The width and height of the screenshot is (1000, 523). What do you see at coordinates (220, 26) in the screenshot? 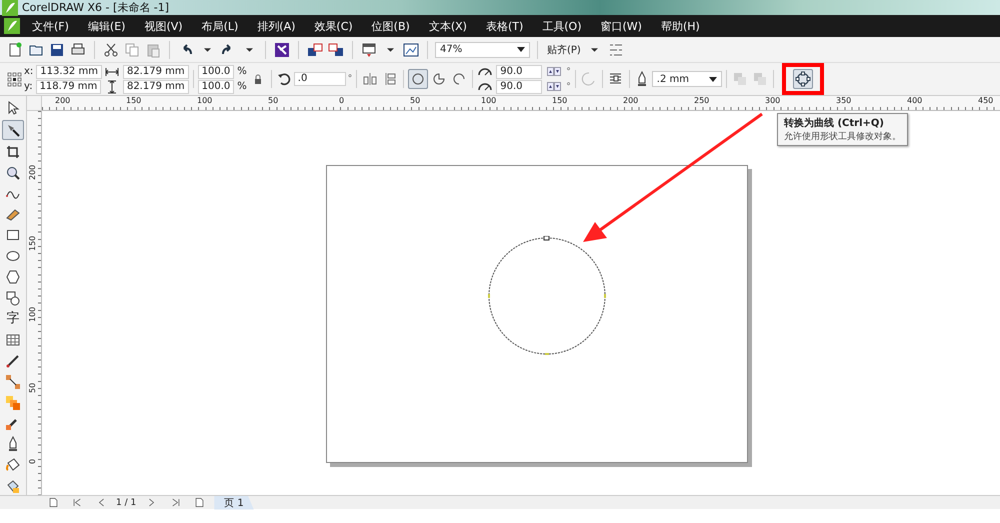
I see `menu-item: 布局(L)` at bounding box center [220, 26].